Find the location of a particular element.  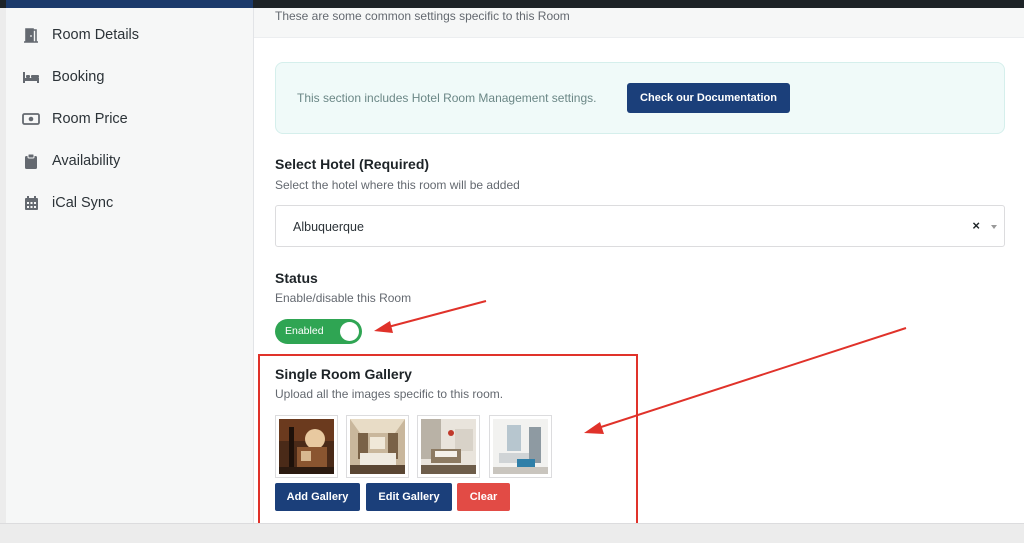

hotel-select: Albuquerque × is located at coordinates (640, 226).